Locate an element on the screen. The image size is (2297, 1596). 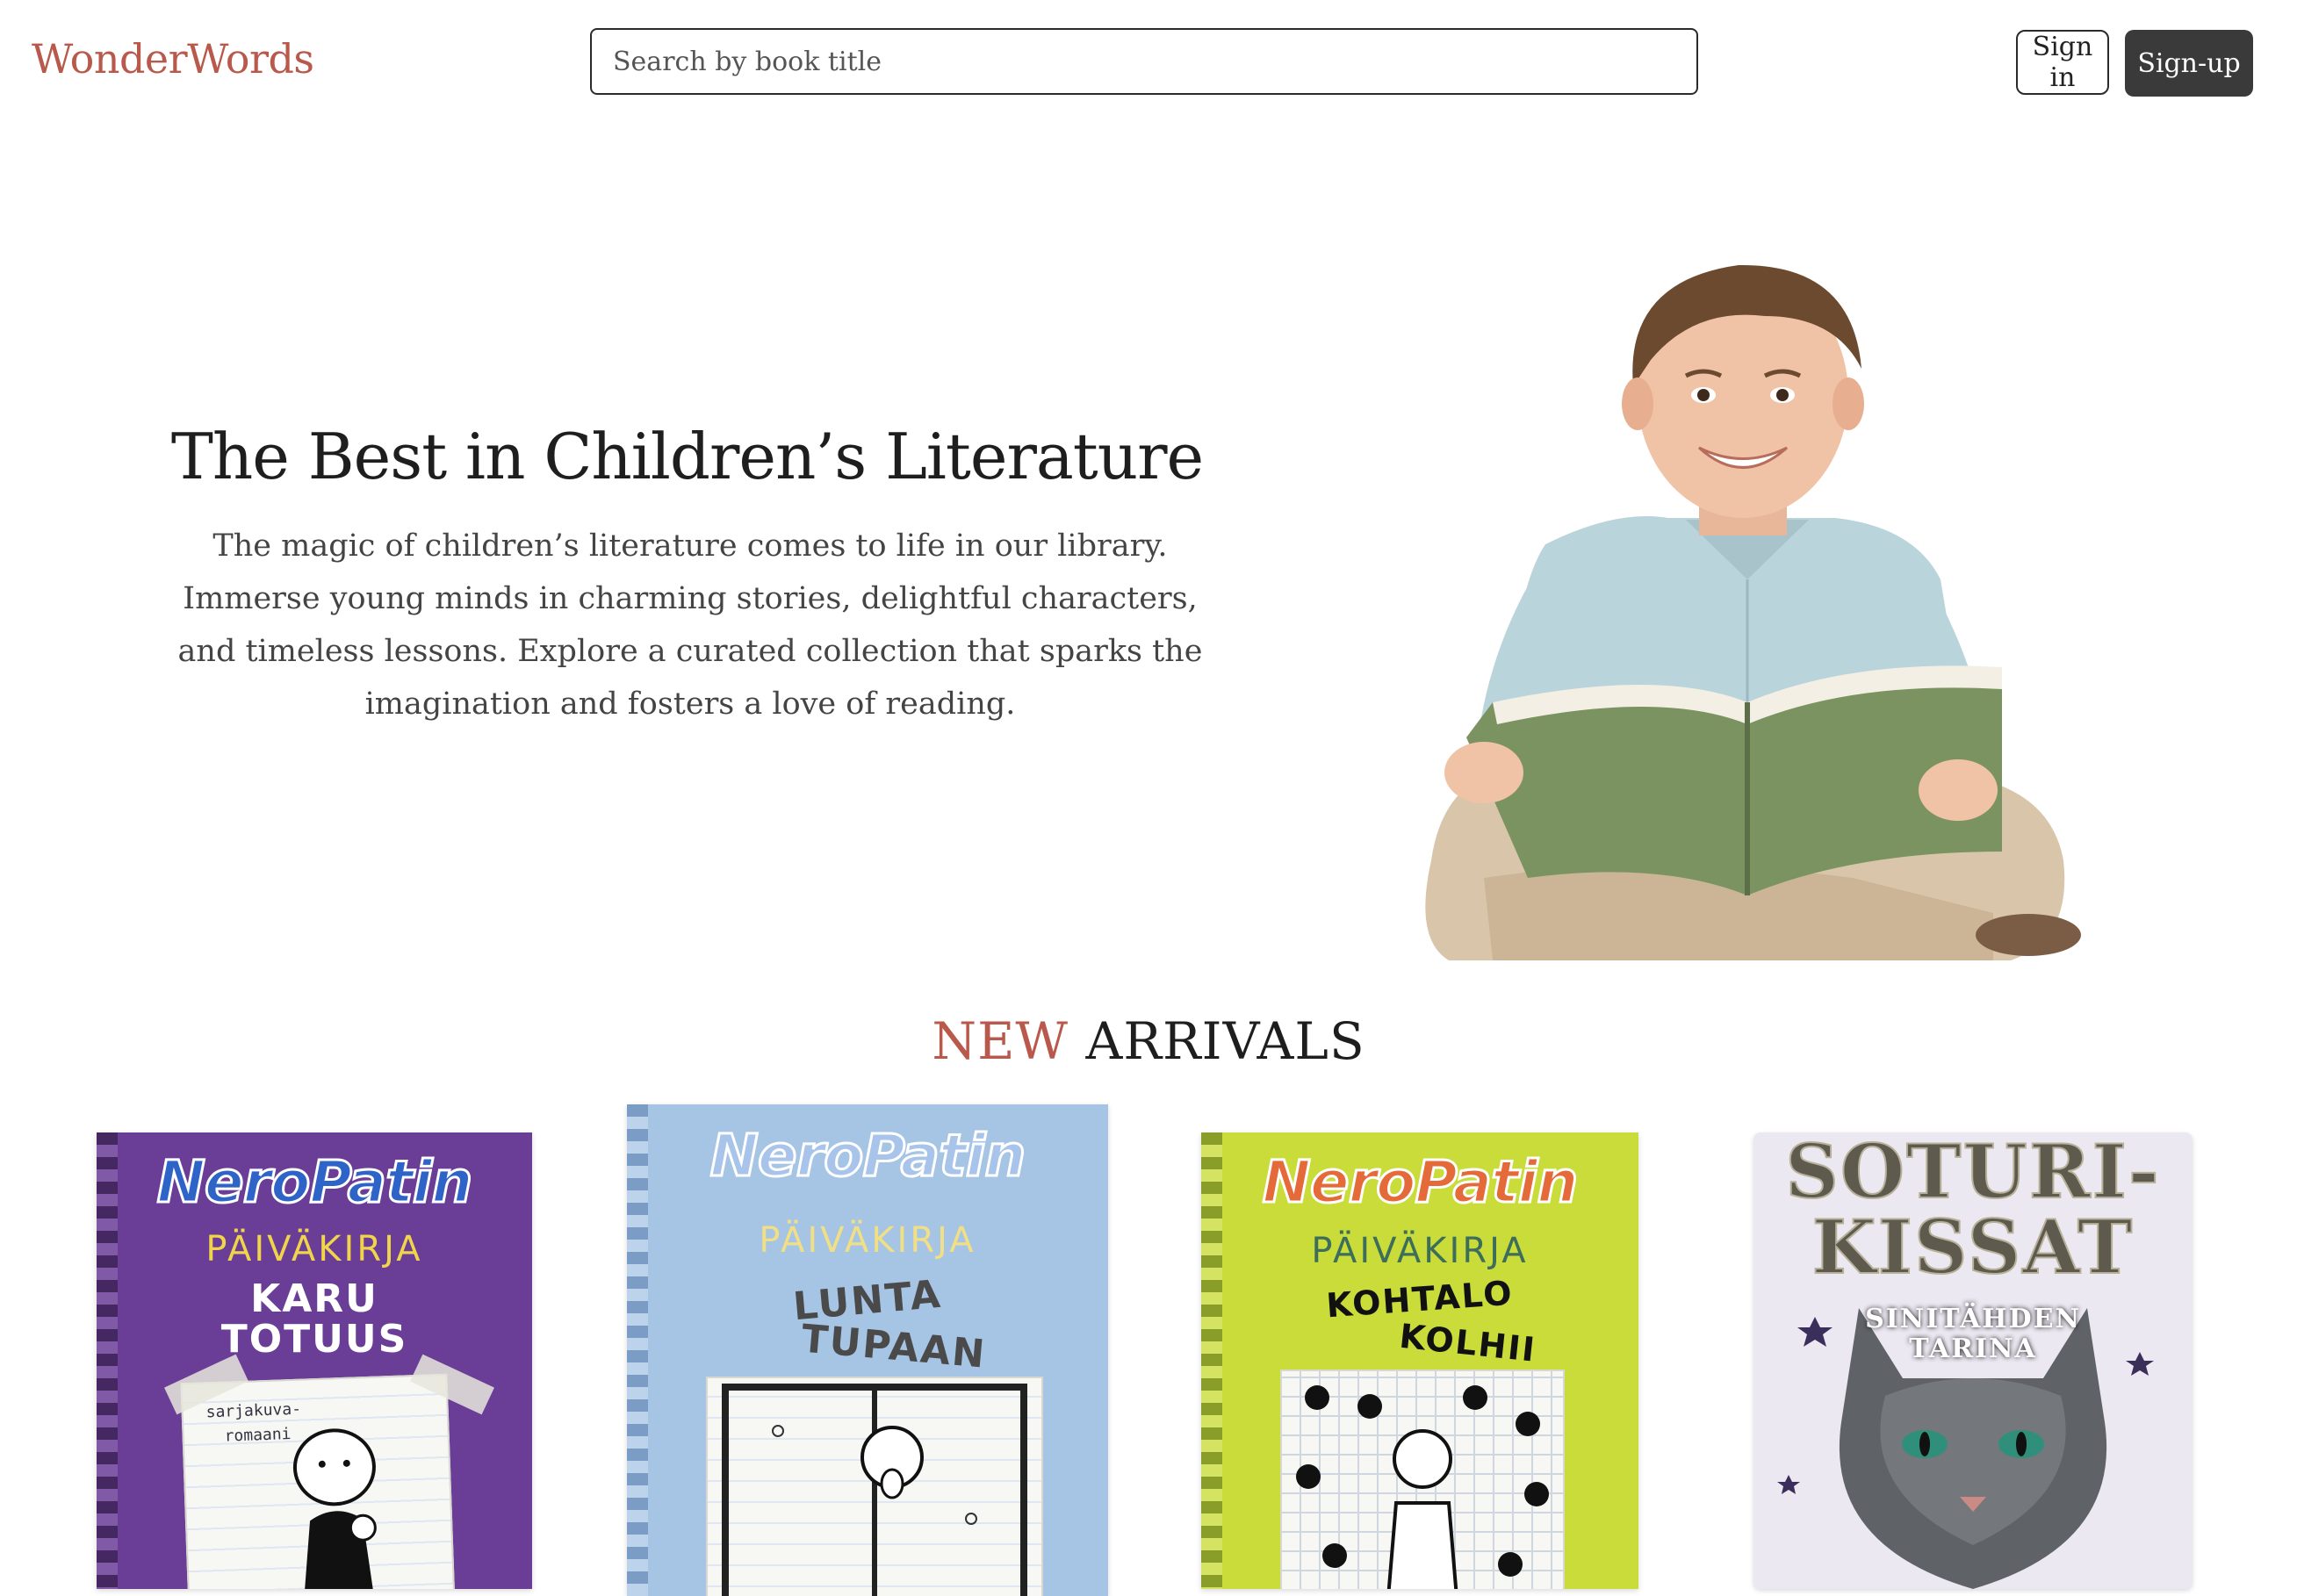
hero-boy-reading-image is located at coordinates (1753, 612).